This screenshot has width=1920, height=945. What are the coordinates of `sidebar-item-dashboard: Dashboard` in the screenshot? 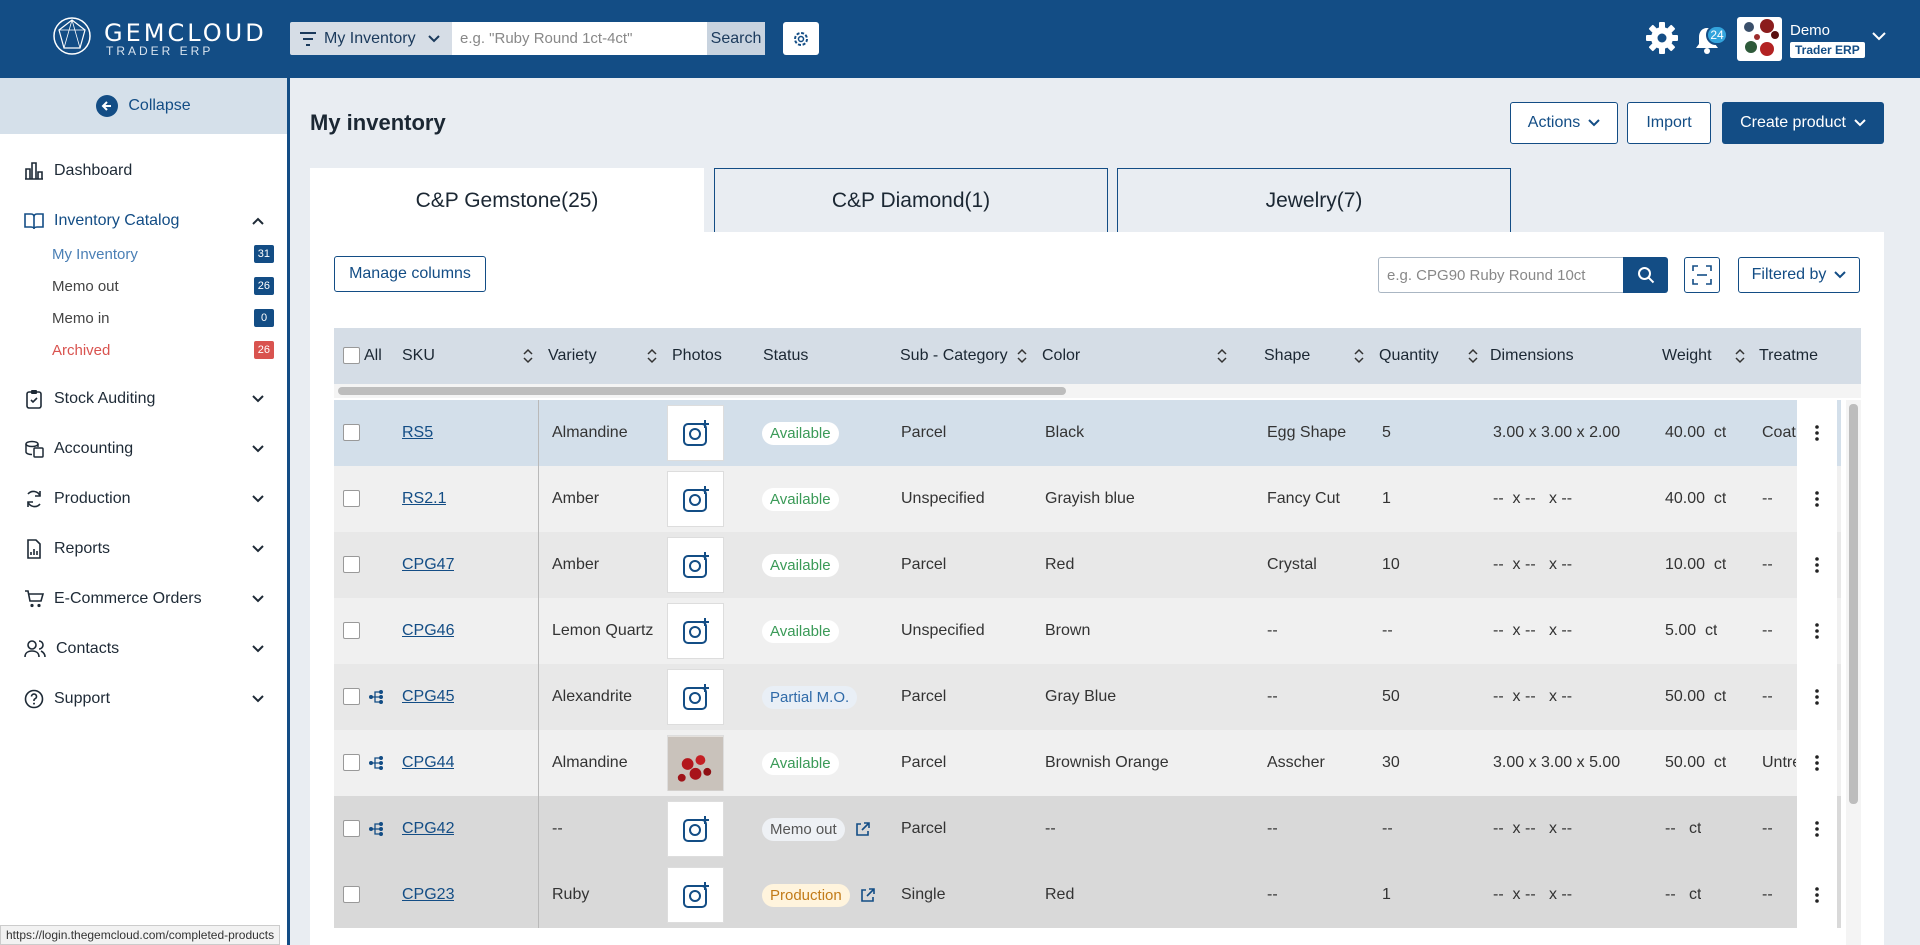 It's located at (144, 171).